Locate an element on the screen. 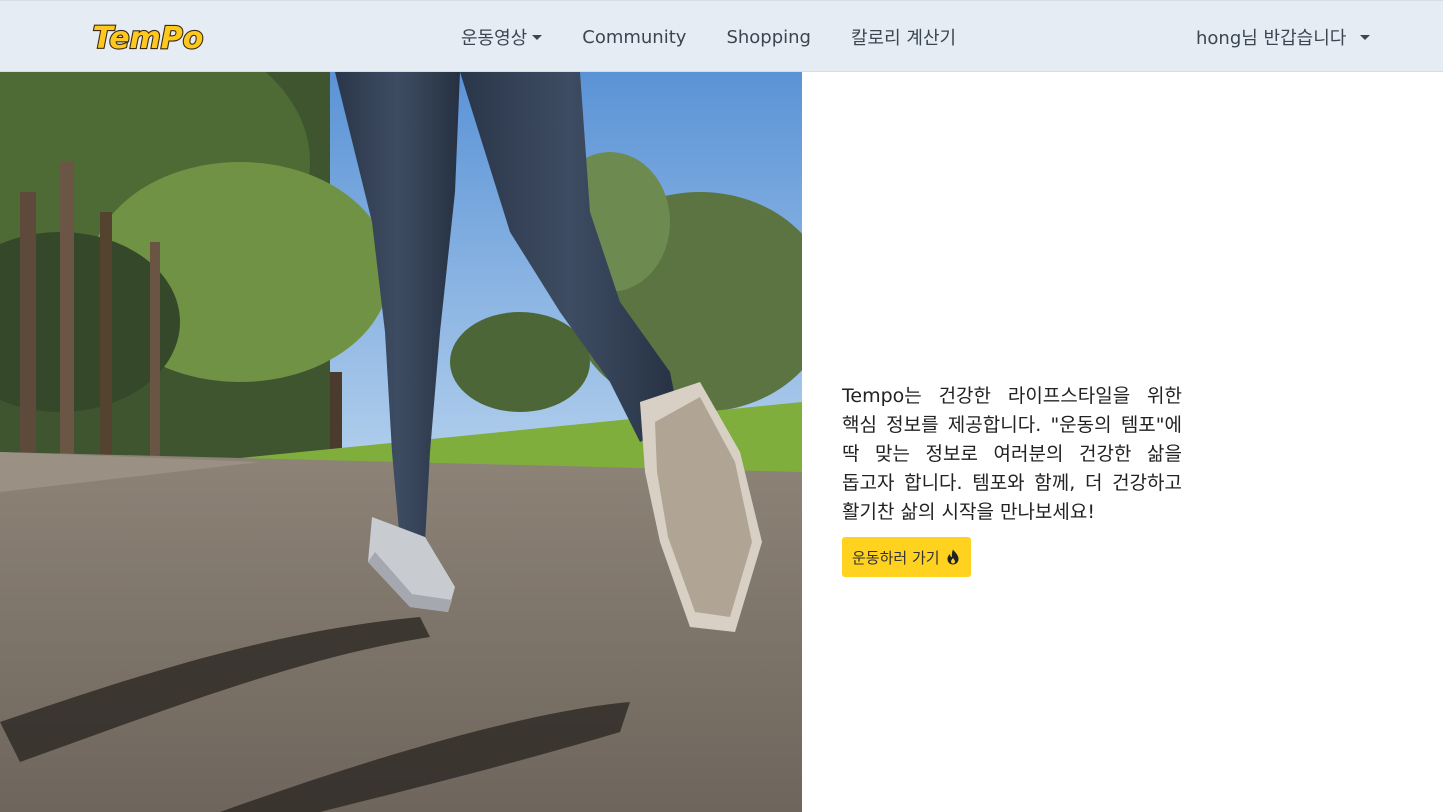  brand-logo: TemPo is located at coordinates (148, 37).